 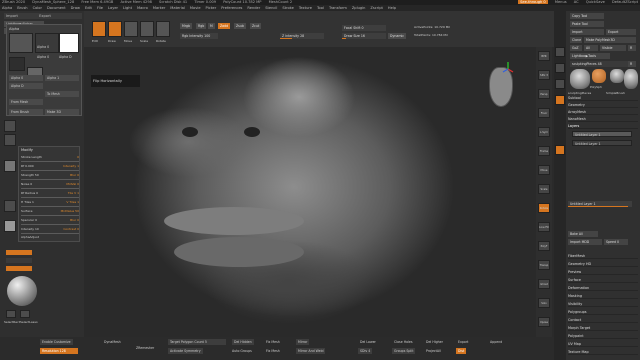 I want to click on menu-file: File, so click(x=100, y=8).